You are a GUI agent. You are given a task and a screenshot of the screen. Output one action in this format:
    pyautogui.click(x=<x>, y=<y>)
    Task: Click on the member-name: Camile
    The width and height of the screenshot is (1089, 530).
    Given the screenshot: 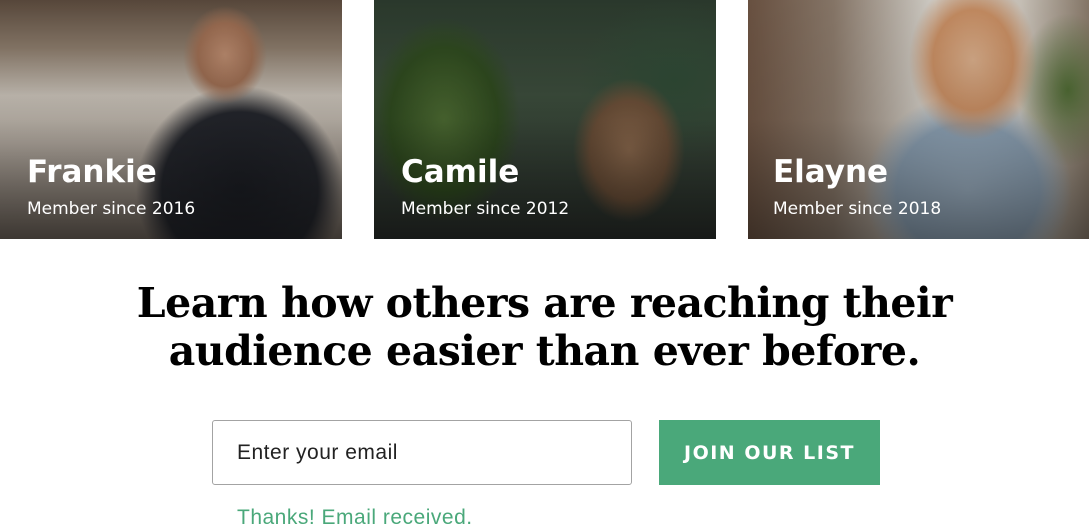 What is the action you would take?
    pyautogui.click(x=460, y=172)
    